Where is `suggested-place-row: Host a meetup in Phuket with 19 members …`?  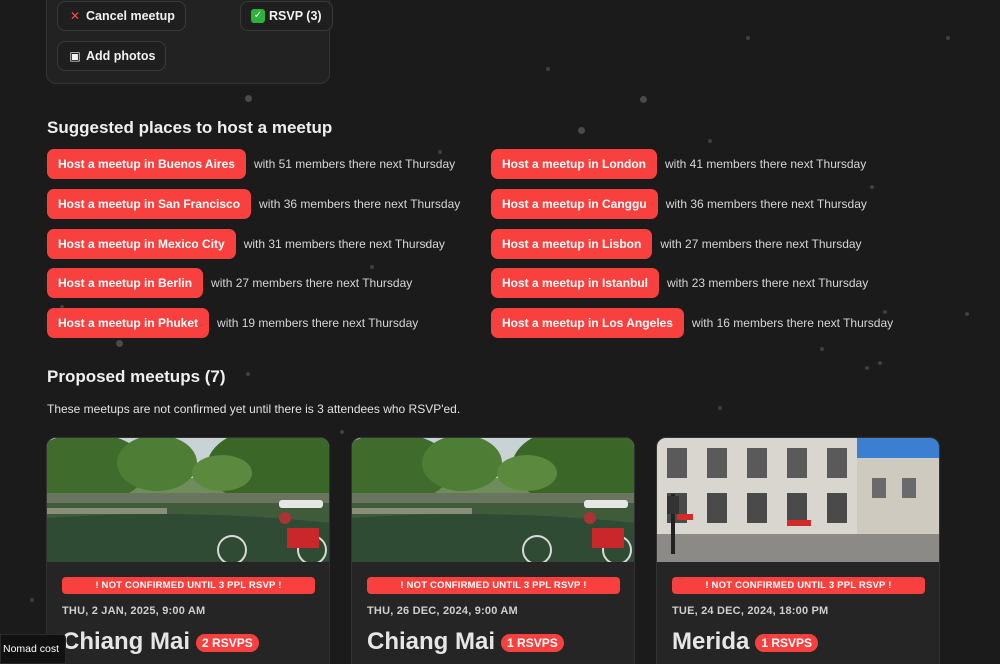
suggested-place-row: Host a meetup in Phuket with 19 members … is located at coordinates (232, 323).